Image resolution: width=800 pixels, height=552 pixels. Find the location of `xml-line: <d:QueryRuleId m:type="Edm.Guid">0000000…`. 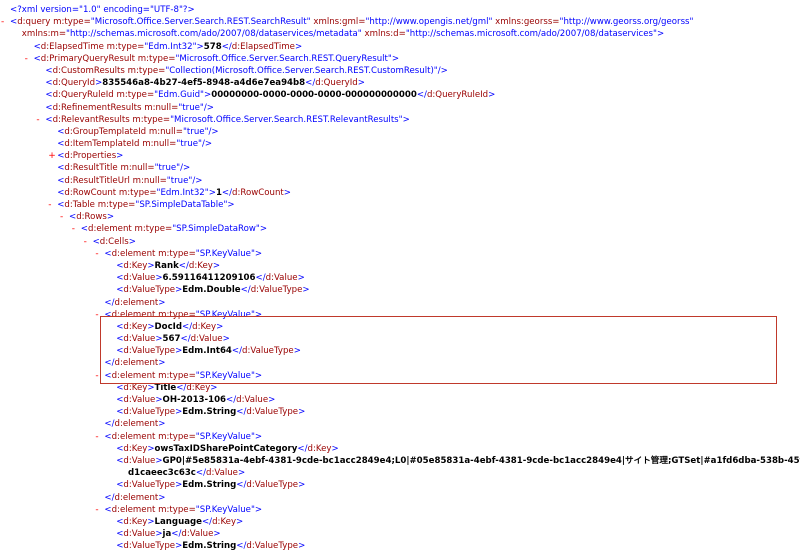

xml-line: <d:QueryRuleId m:type="Edm.Guid">0000000… is located at coordinates (400, 95).